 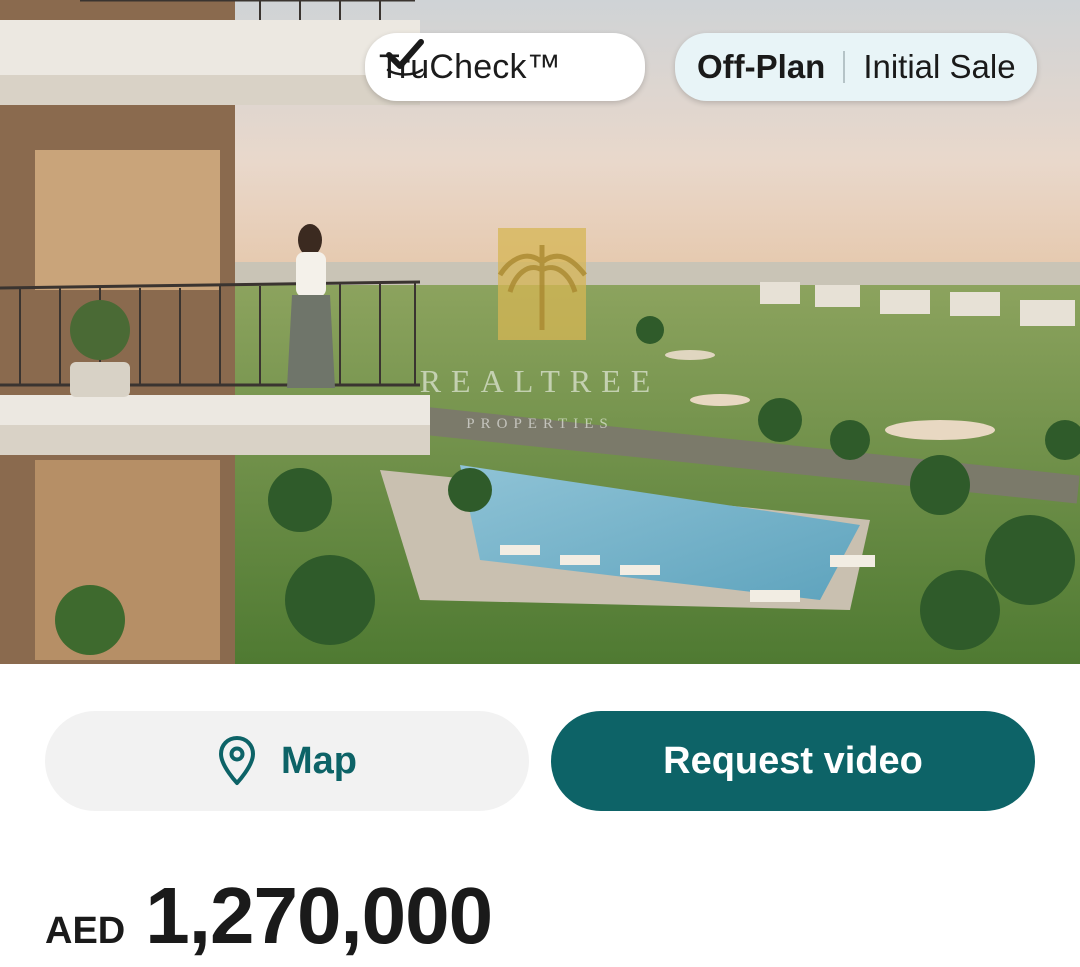 I want to click on divider, so click(x=844, y=67).